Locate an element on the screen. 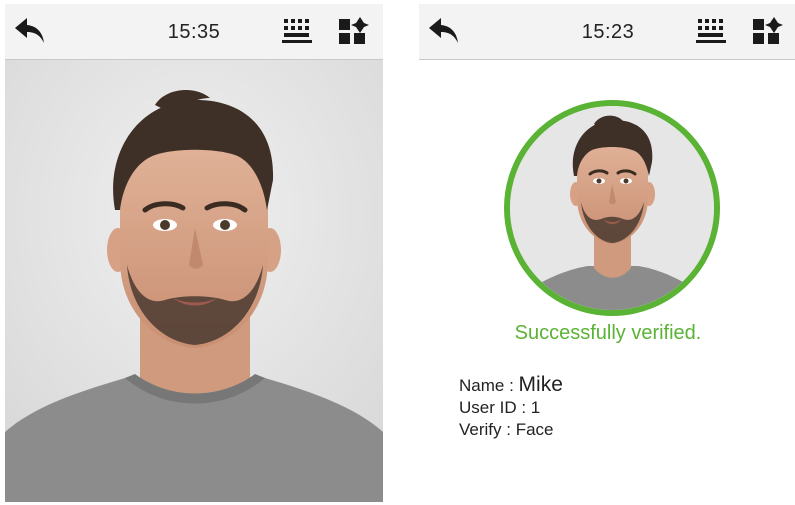  verify-value: Face is located at coordinates (534, 429).